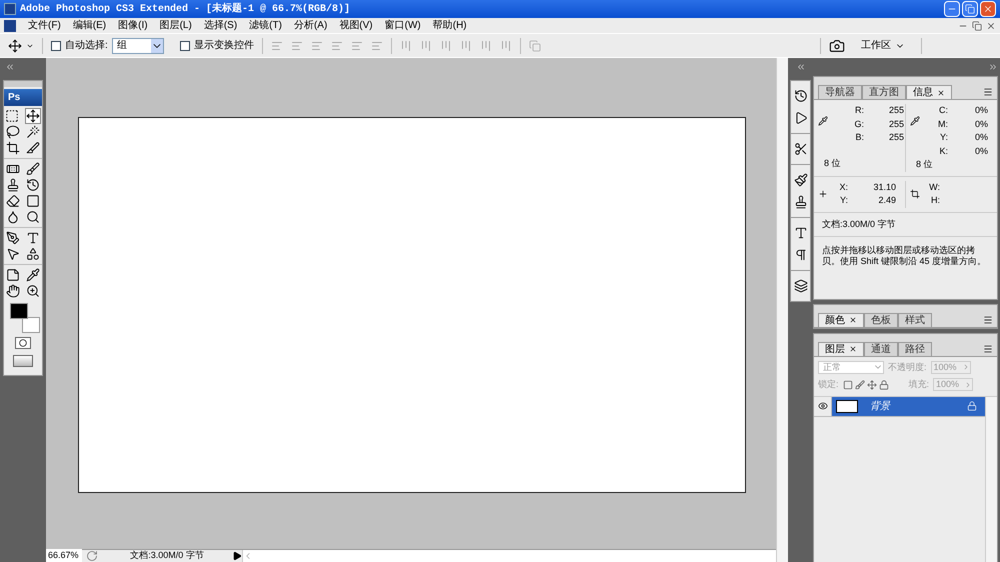  What do you see at coordinates (935, 200) in the screenshot?
I see `size-label: H:` at bounding box center [935, 200].